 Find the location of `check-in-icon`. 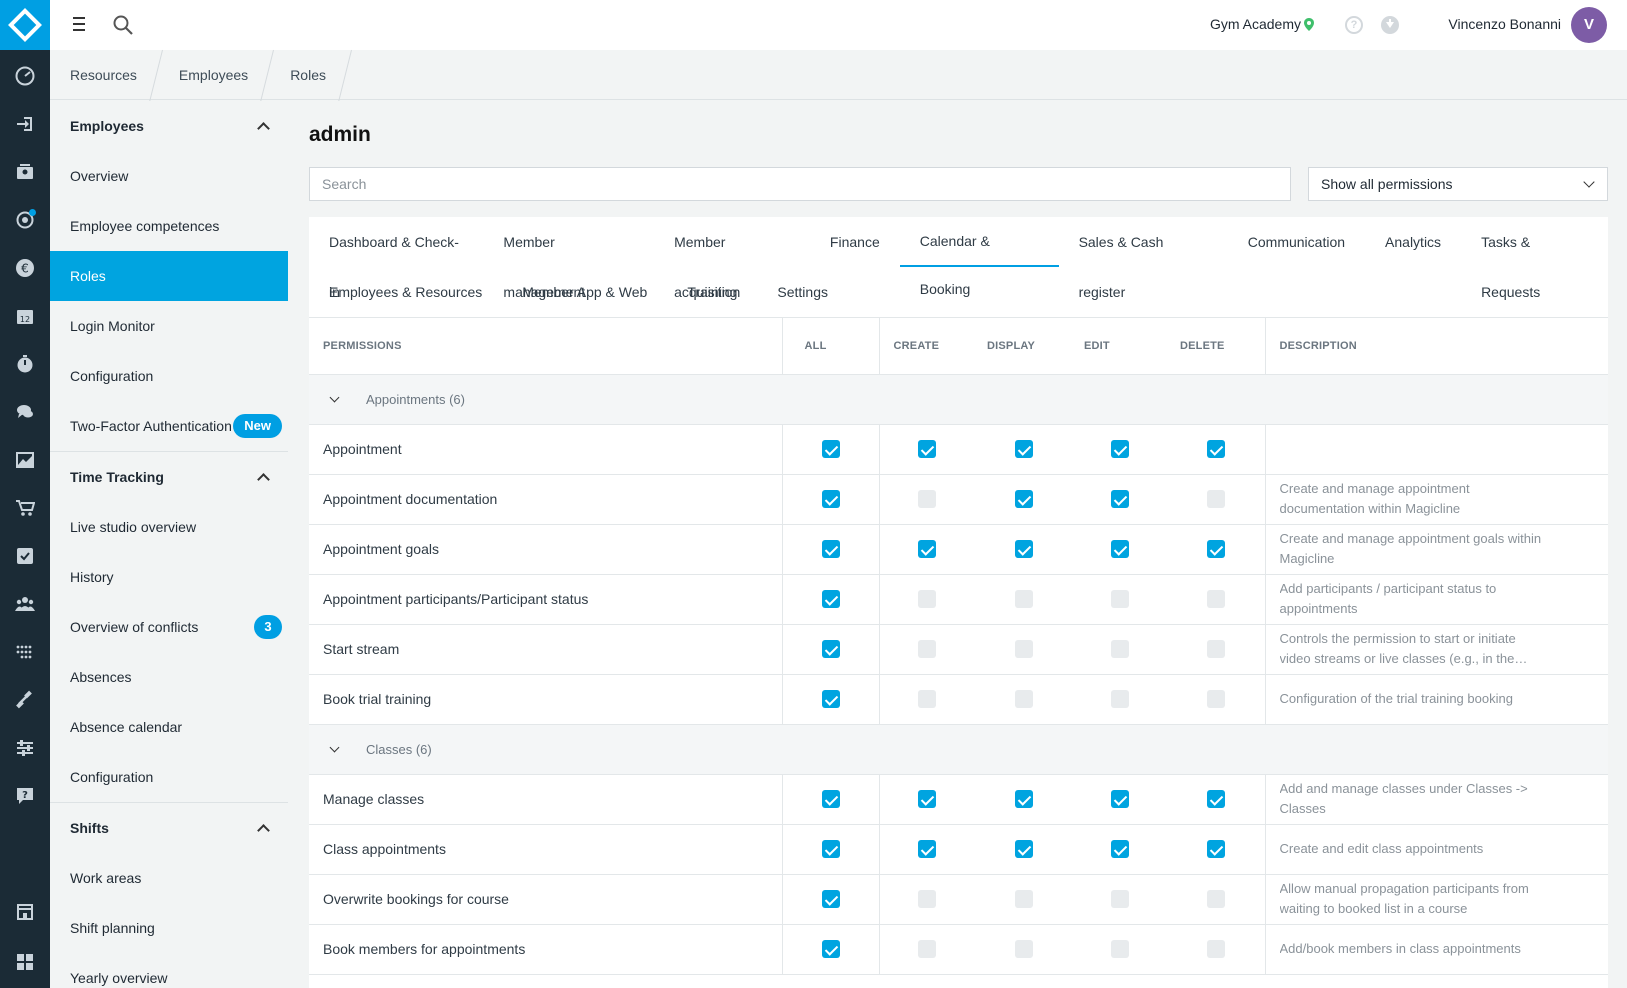

check-in-icon is located at coordinates (25, 124).